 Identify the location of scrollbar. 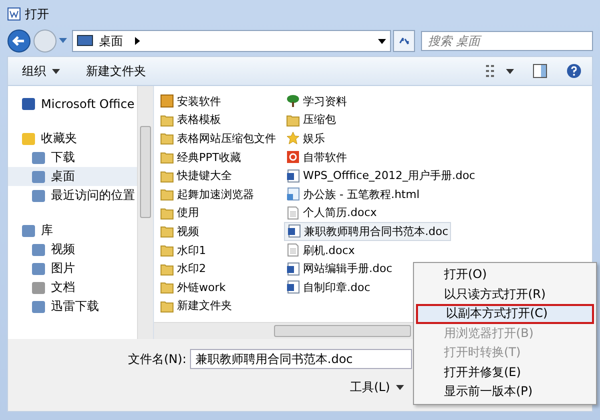
(145, 212).